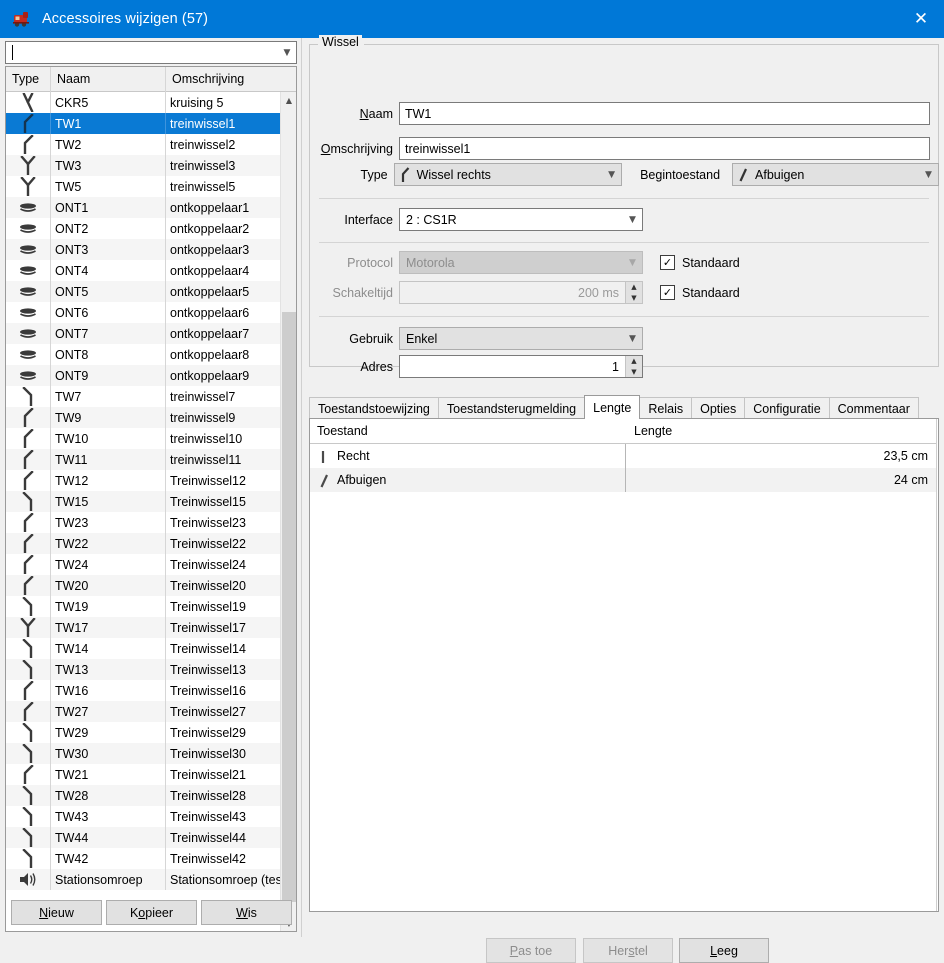 The height and width of the screenshot is (963, 944). What do you see at coordinates (724, 950) in the screenshot?
I see `leeg-button: Leeg` at bounding box center [724, 950].